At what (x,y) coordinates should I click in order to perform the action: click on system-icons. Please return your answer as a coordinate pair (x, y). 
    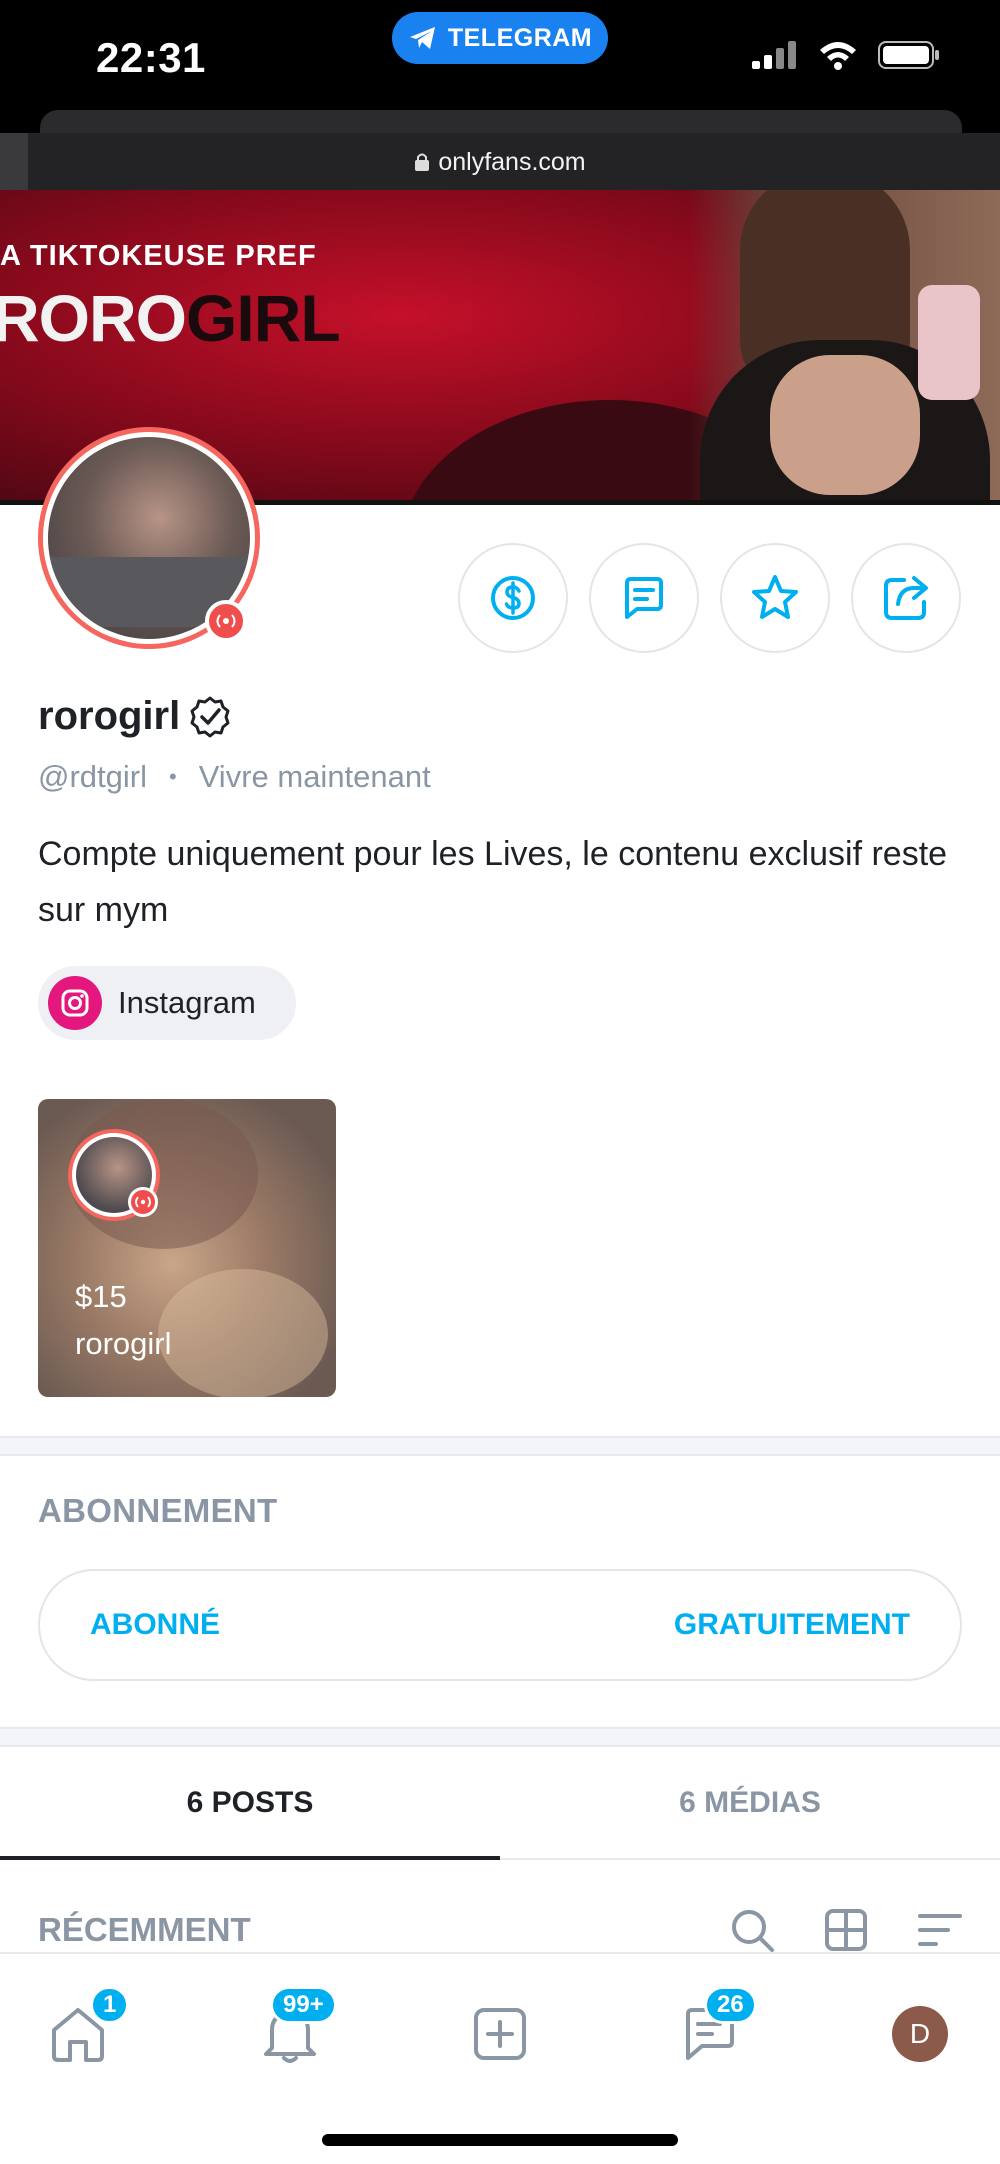
    Looking at the image, I should click on (846, 55).